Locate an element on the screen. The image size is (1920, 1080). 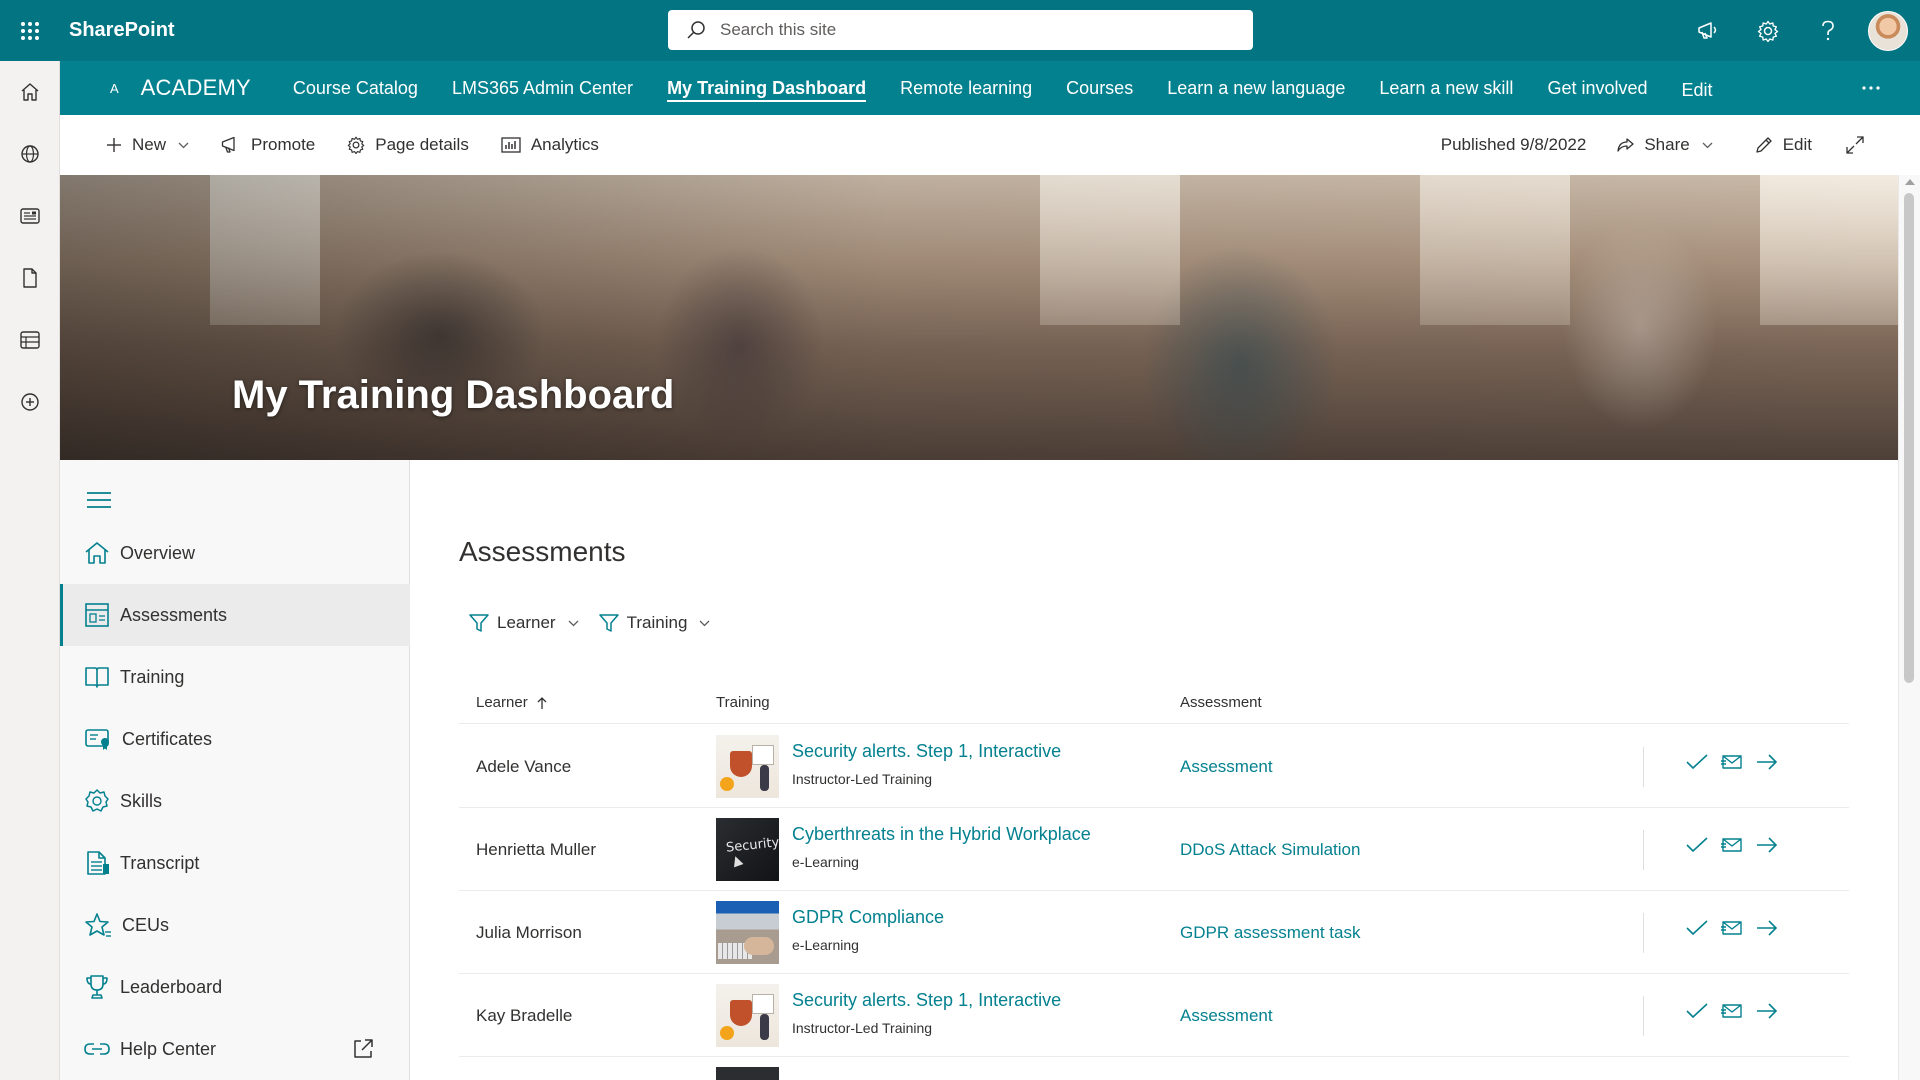
expand-icon is located at coordinates (1855, 145).